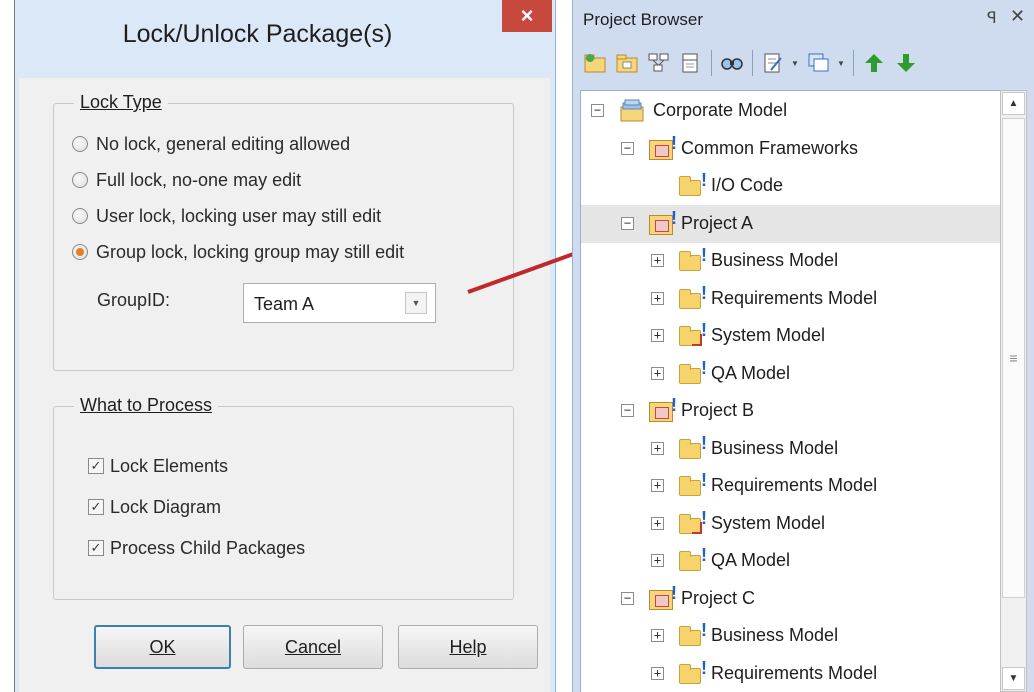 This screenshot has height=692, width=1034. Describe the element at coordinates (691, 63) in the screenshot. I see `new-element-icon` at that location.